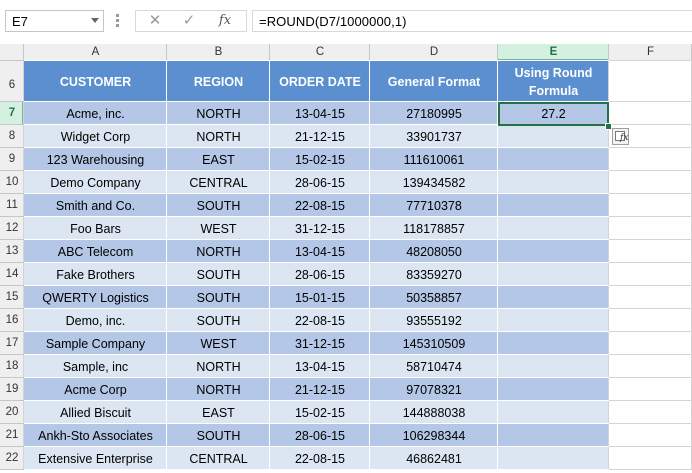 This screenshot has height=473, width=692. What do you see at coordinates (650, 52) in the screenshot?
I see `column-header-f: F` at bounding box center [650, 52].